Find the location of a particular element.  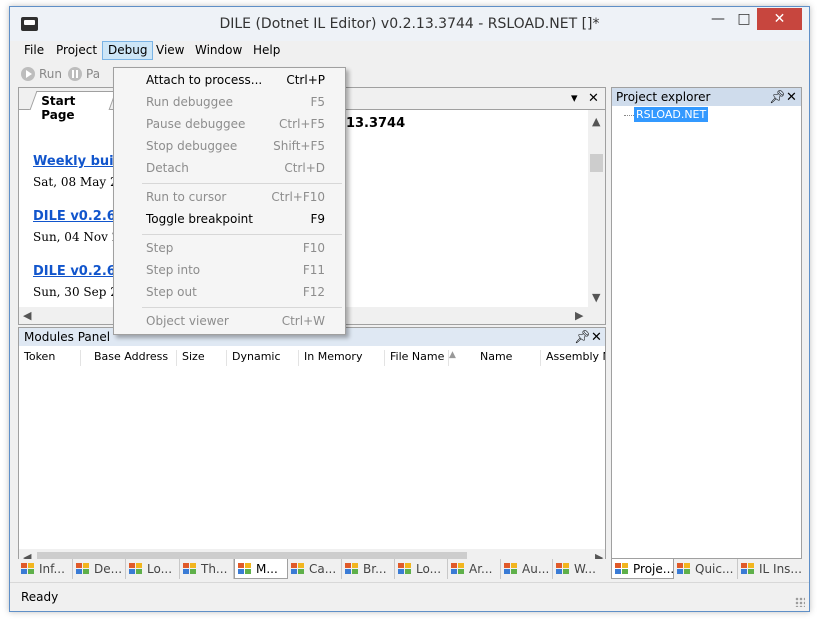

menu-window: Window is located at coordinates (218, 50).